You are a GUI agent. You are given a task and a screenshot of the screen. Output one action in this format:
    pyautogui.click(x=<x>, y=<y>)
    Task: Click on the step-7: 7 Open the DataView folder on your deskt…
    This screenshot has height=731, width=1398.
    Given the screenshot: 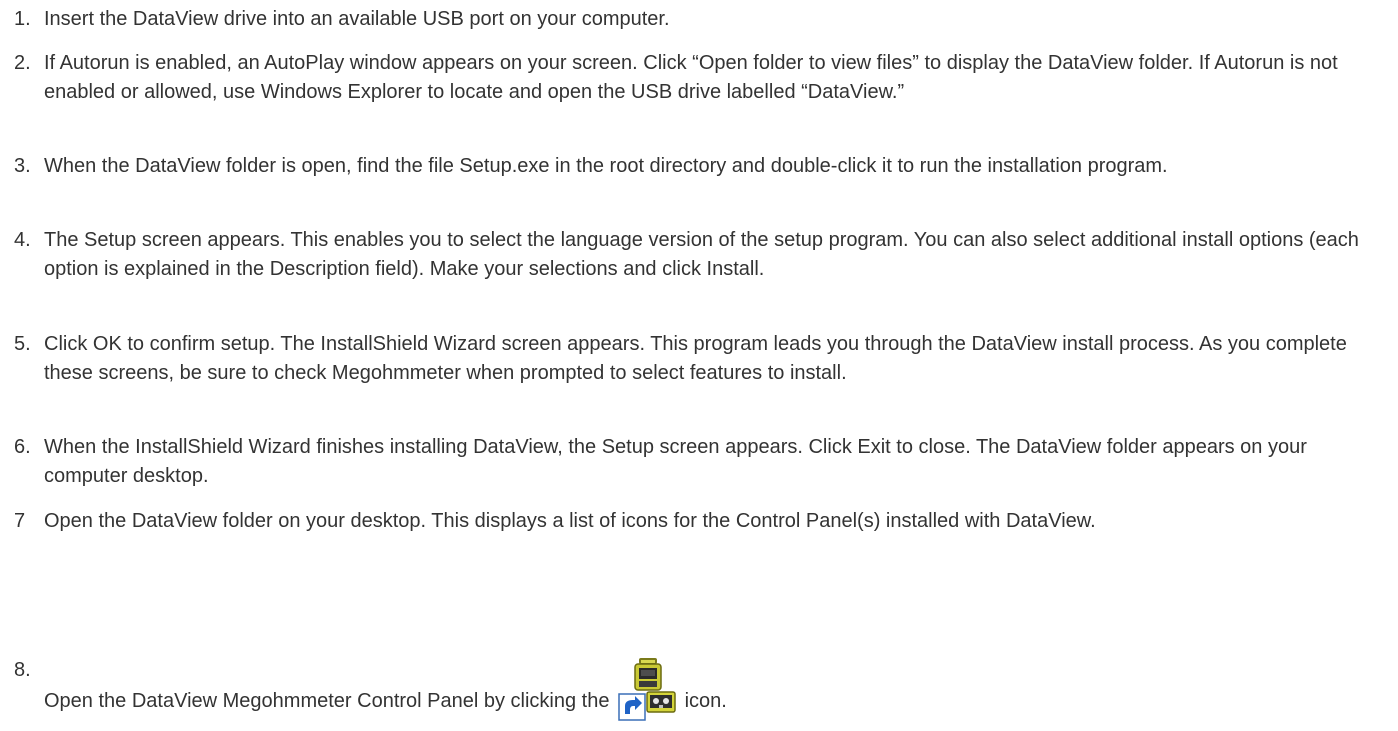 What is the action you would take?
    pyautogui.click(x=699, y=521)
    